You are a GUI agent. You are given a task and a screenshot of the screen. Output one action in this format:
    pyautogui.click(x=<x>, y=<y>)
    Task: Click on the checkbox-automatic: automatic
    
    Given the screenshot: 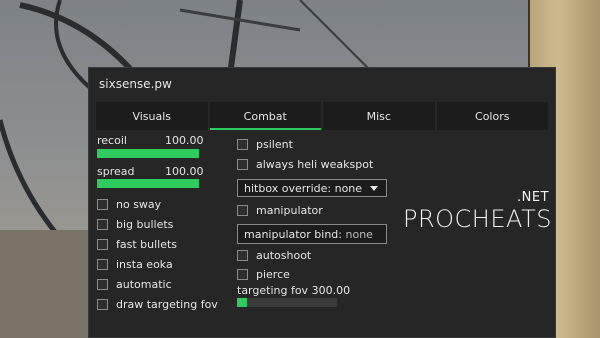 What is the action you would take?
    pyautogui.click(x=134, y=284)
    